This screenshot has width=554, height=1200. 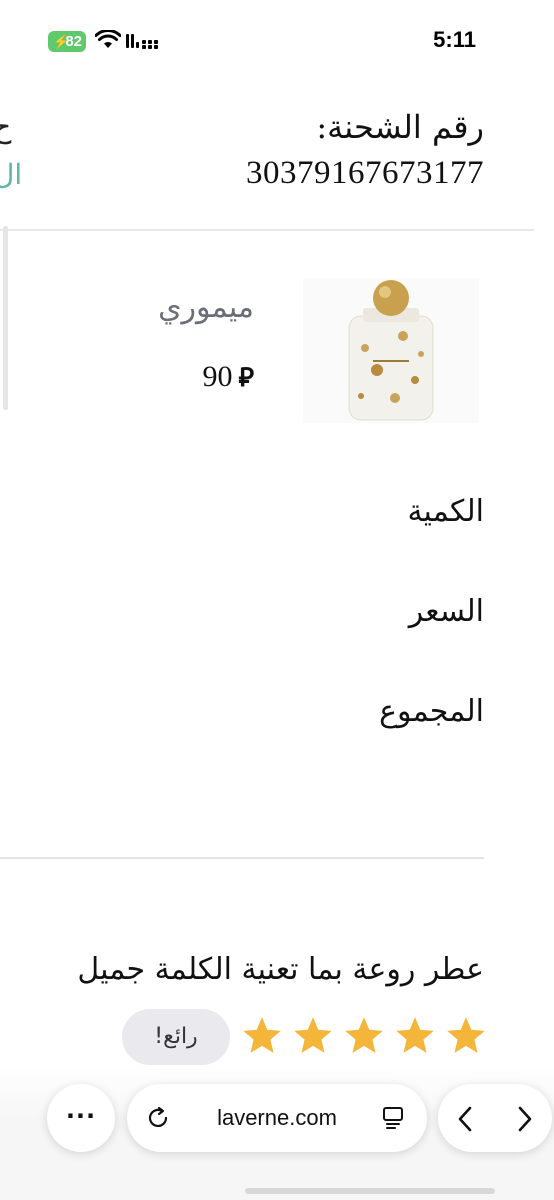 I want to click on more-button: ···, so click(x=81, y=1118).